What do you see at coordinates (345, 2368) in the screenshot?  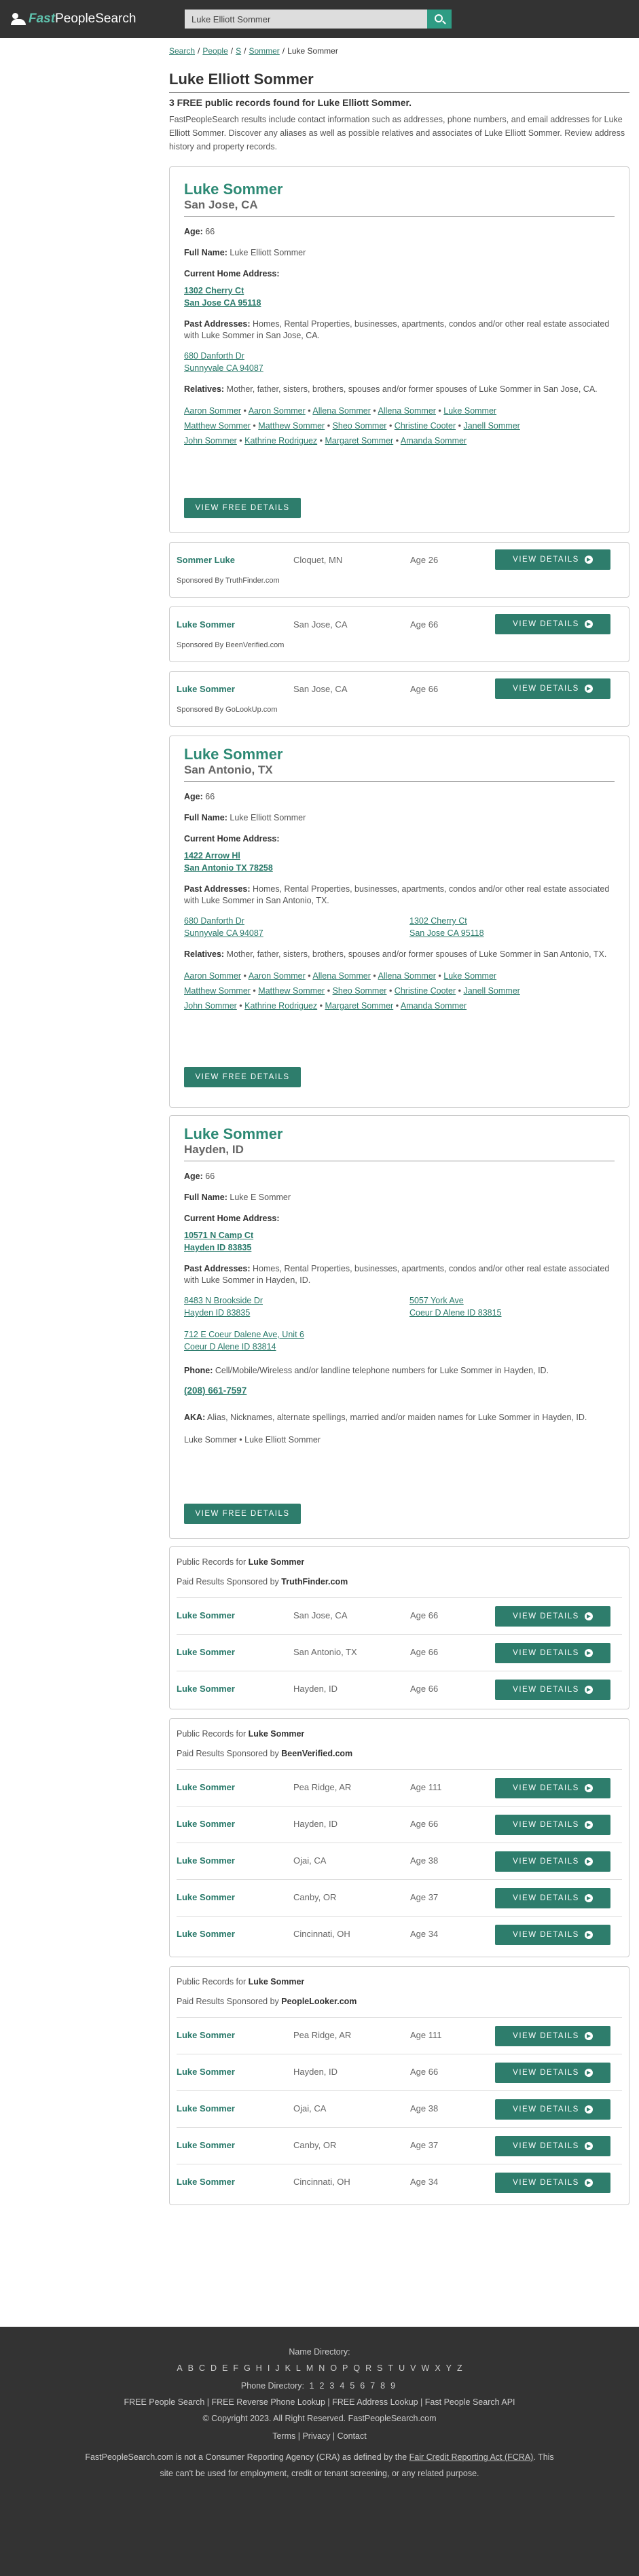 I see `letter-link: P` at bounding box center [345, 2368].